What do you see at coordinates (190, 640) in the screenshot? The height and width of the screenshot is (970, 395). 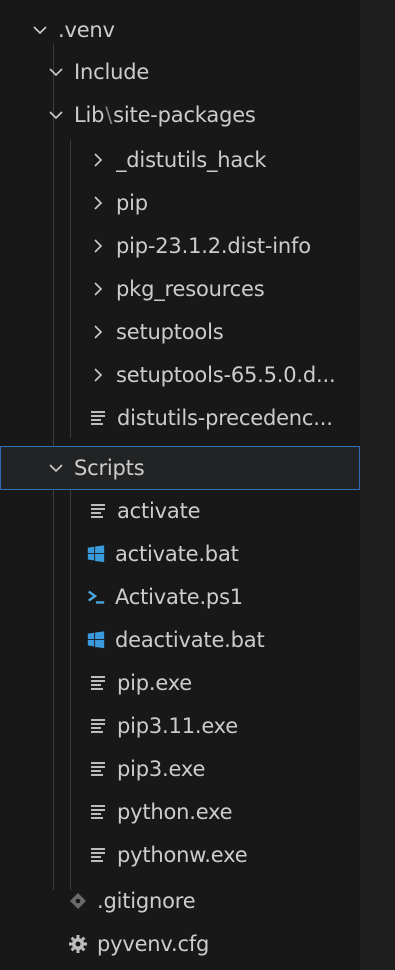 I see `tree-item-label: deactivate.bat` at bounding box center [190, 640].